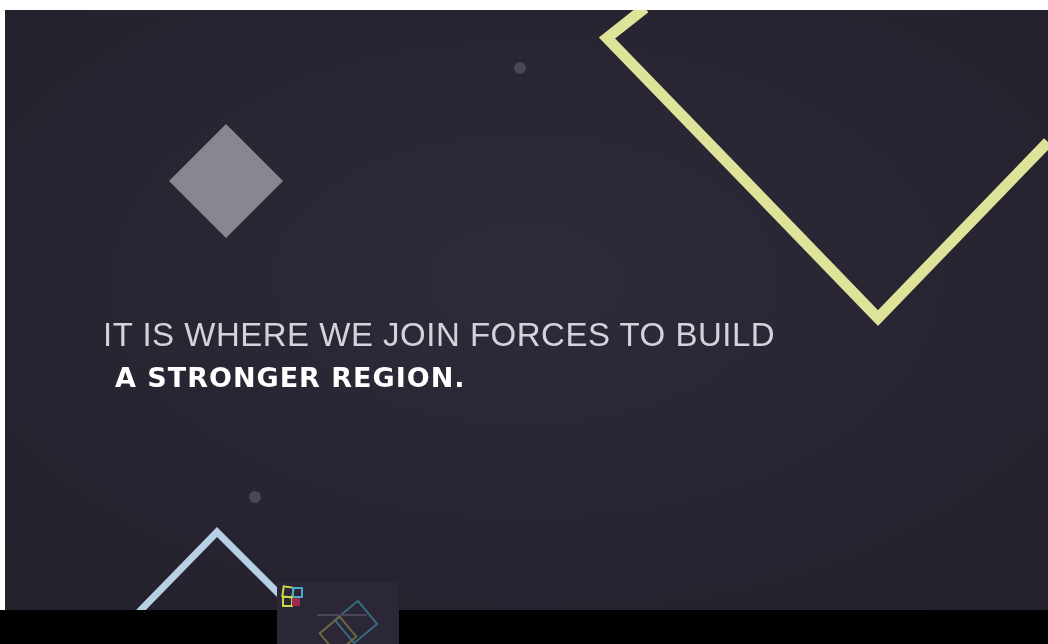 The image size is (1048, 644). Describe the element at coordinates (439, 335) in the screenshot. I see `slide-text: IT IS WHERE WE JOIN FORCES TO BUILD` at that location.